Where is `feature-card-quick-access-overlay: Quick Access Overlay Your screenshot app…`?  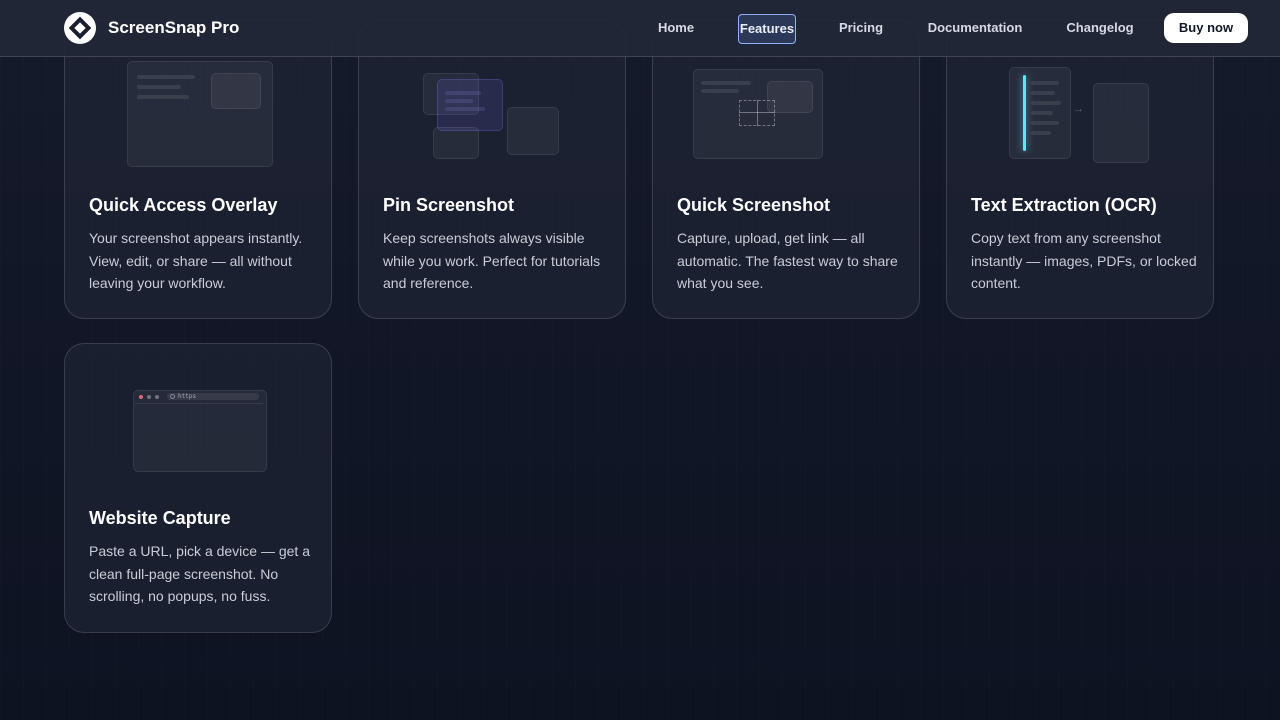 feature-card-quick-access-overlay: Quick Access Overlay Your screenshot app… is located at coordinates (198, 169).